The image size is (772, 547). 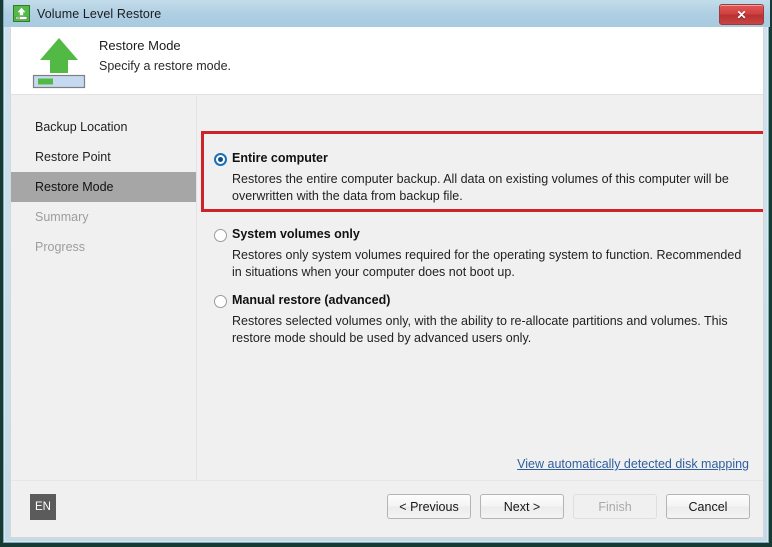 What do you see at coordinates (311, 300) in the screenshot?
I see `option-label: Manual restore (advanced)` at bounding box center [311, 300].